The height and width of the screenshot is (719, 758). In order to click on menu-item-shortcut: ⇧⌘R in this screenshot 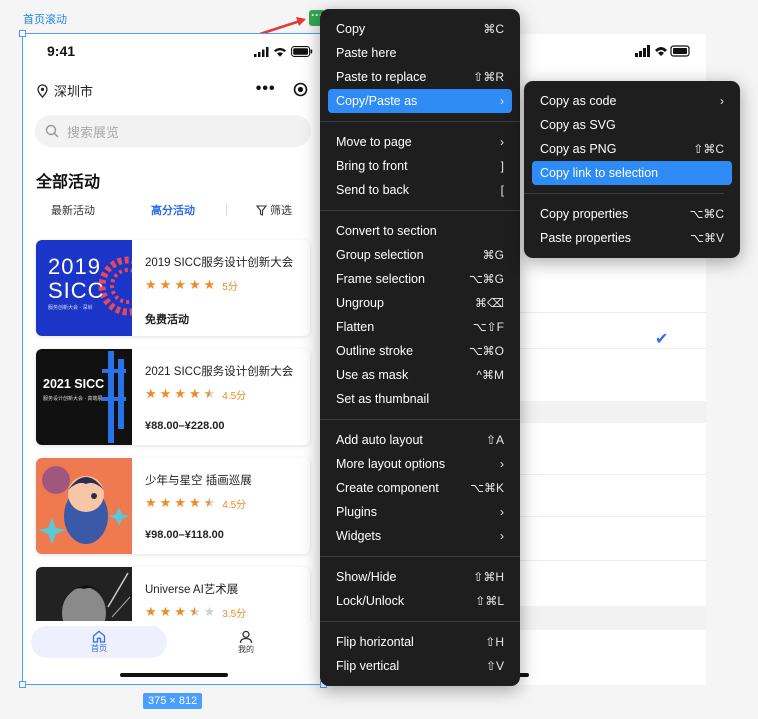, I will do `click(488, 77)`.